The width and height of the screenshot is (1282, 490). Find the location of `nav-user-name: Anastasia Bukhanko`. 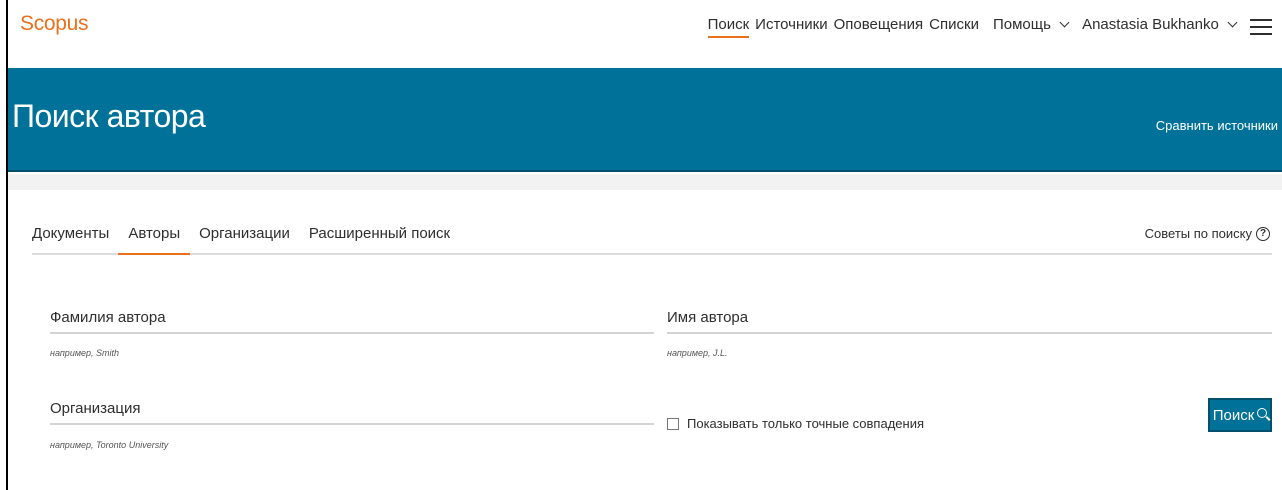

nav-user-name: Anastasia Bukhanko is located at coordinates (1150, 24).